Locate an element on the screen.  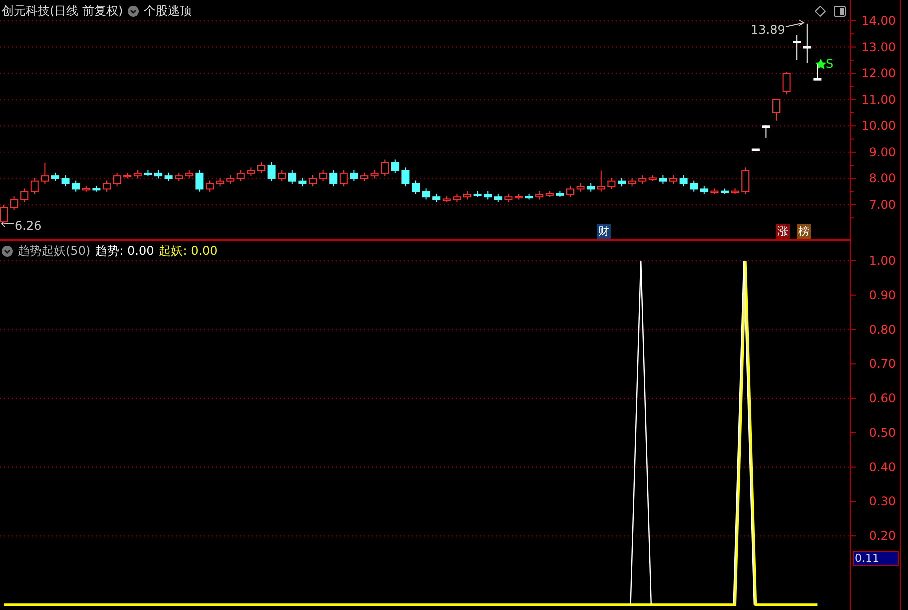
axis-label: 0.50 is located at coordinates (882, 433).